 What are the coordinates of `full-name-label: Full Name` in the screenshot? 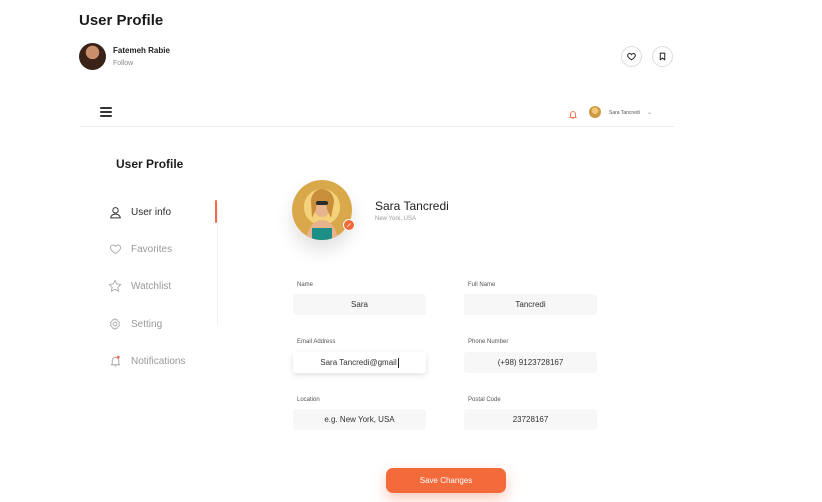 It's located at (482, 285).